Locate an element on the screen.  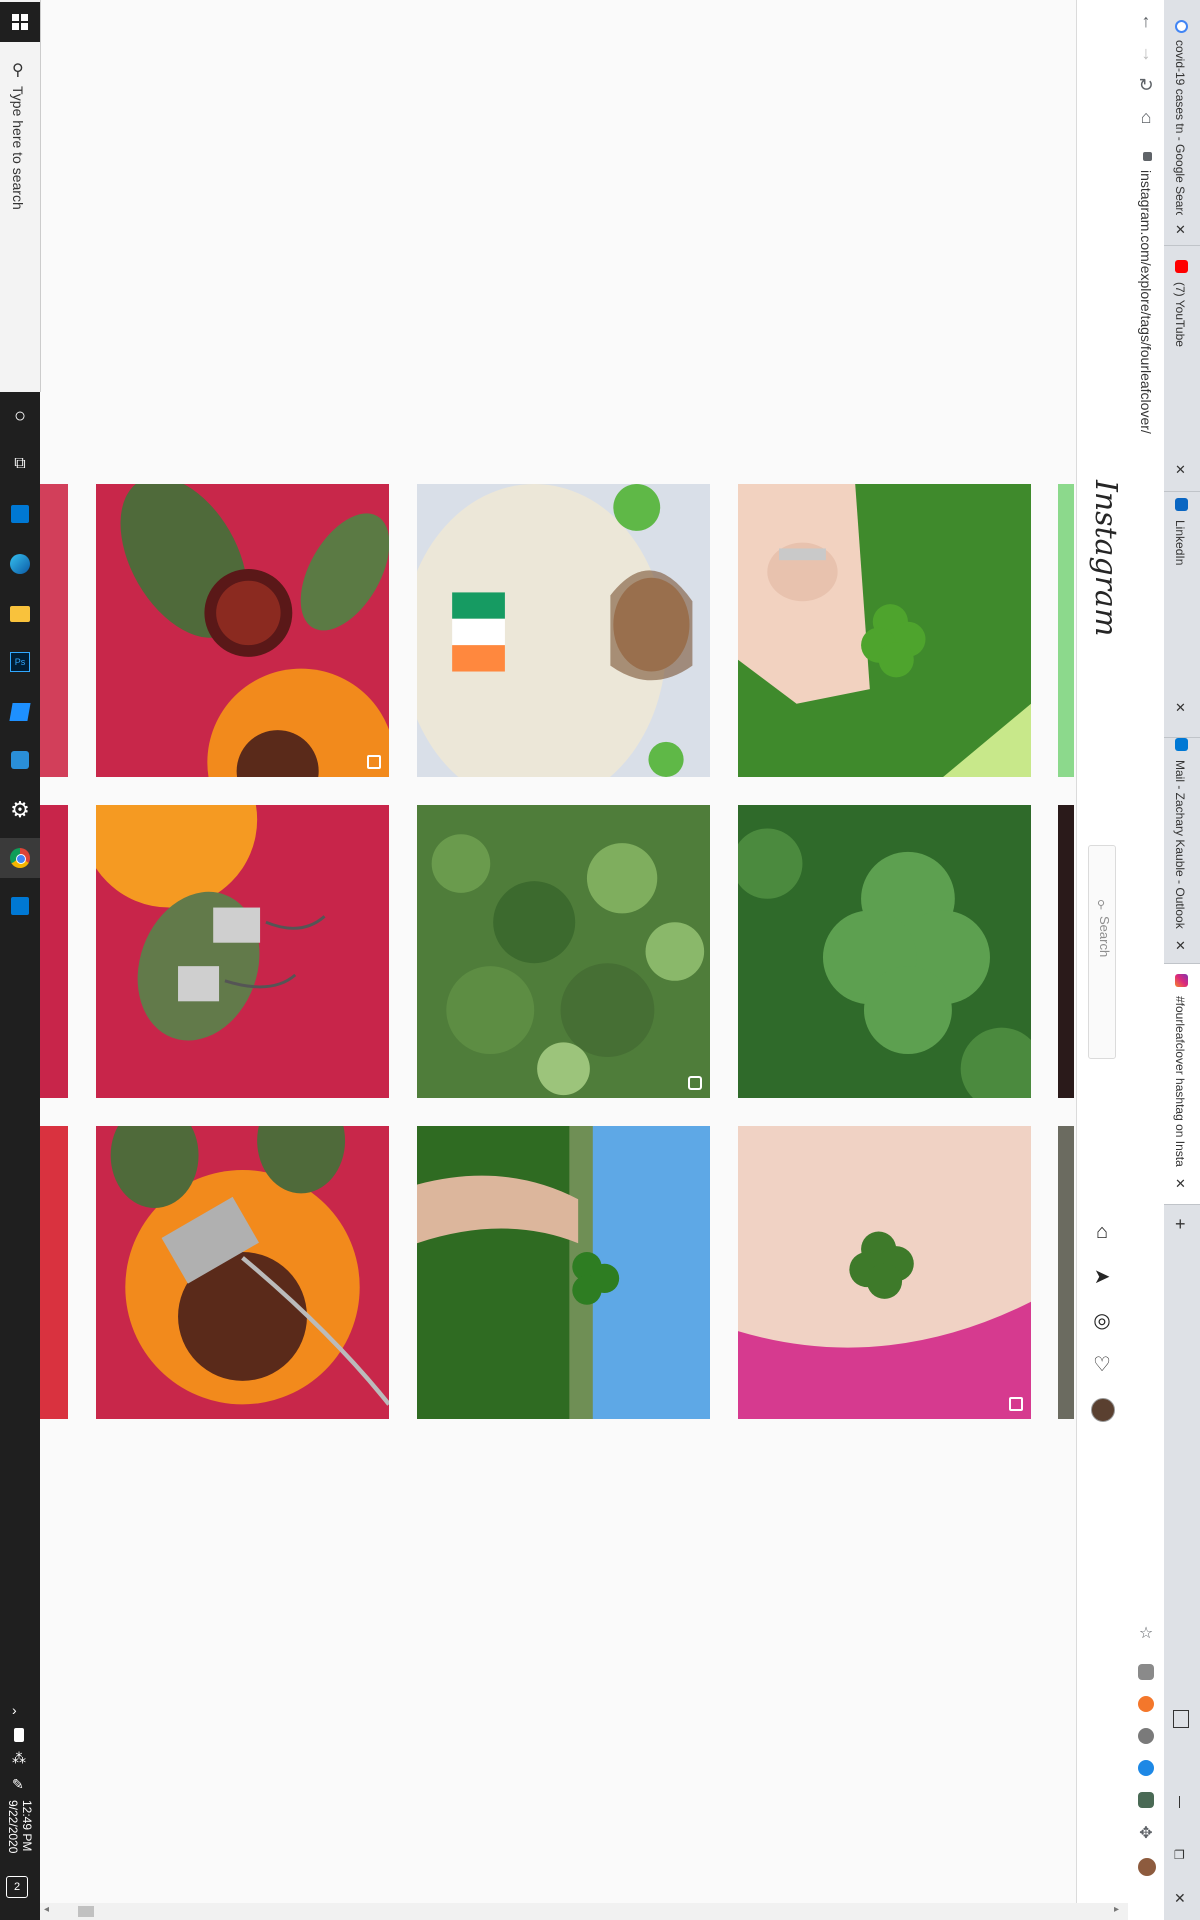
new-tab-button: + is located at coordinates (1180, 1224).